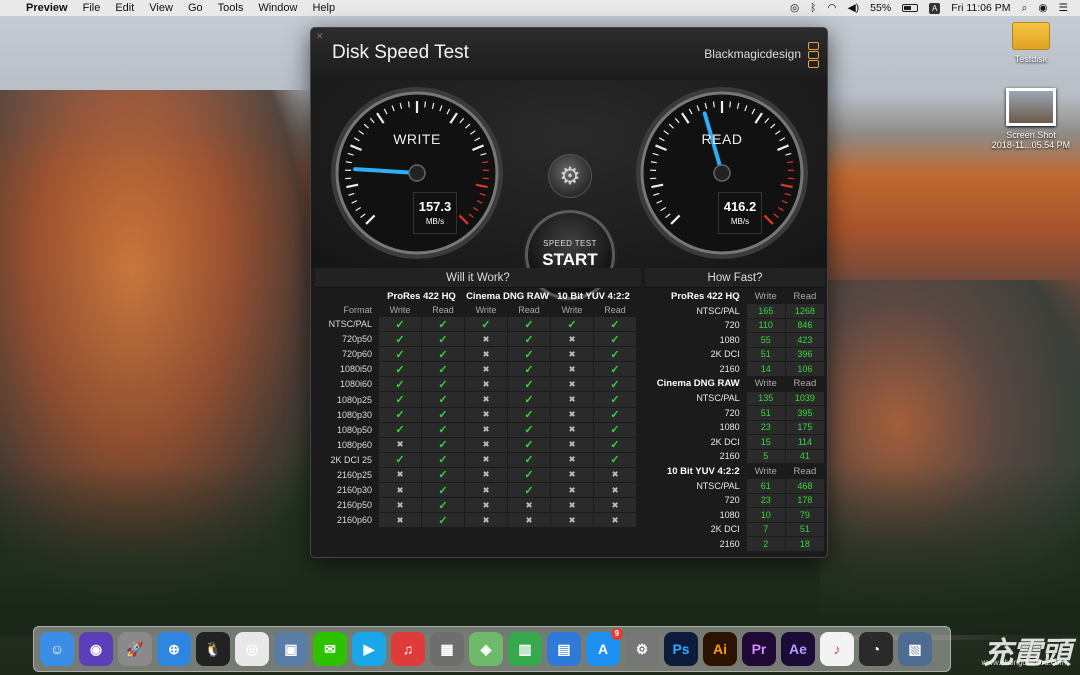 This screenshot has height=675, width=1080. What do you see at coordinates (880, 8) in the screenshot?
I see `battery-percent: 55%` at bounding box center [880, 8].